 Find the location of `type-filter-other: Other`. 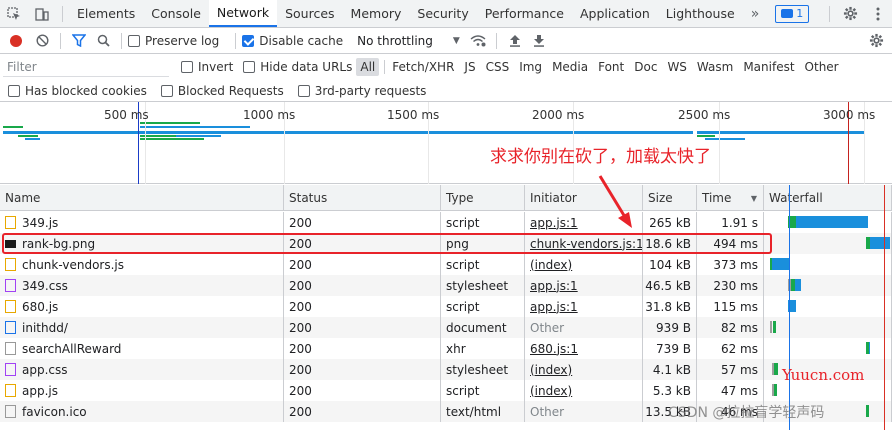

type-filter-other: Other is located at coordinates (822, 67).